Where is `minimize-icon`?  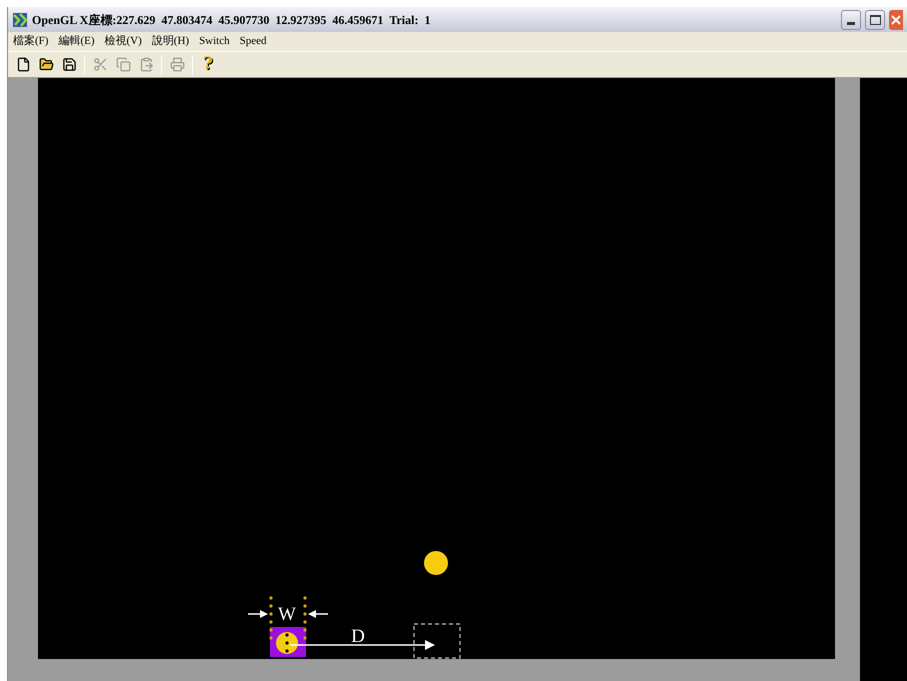
minimize-icon is located at coordinates (851, 23).